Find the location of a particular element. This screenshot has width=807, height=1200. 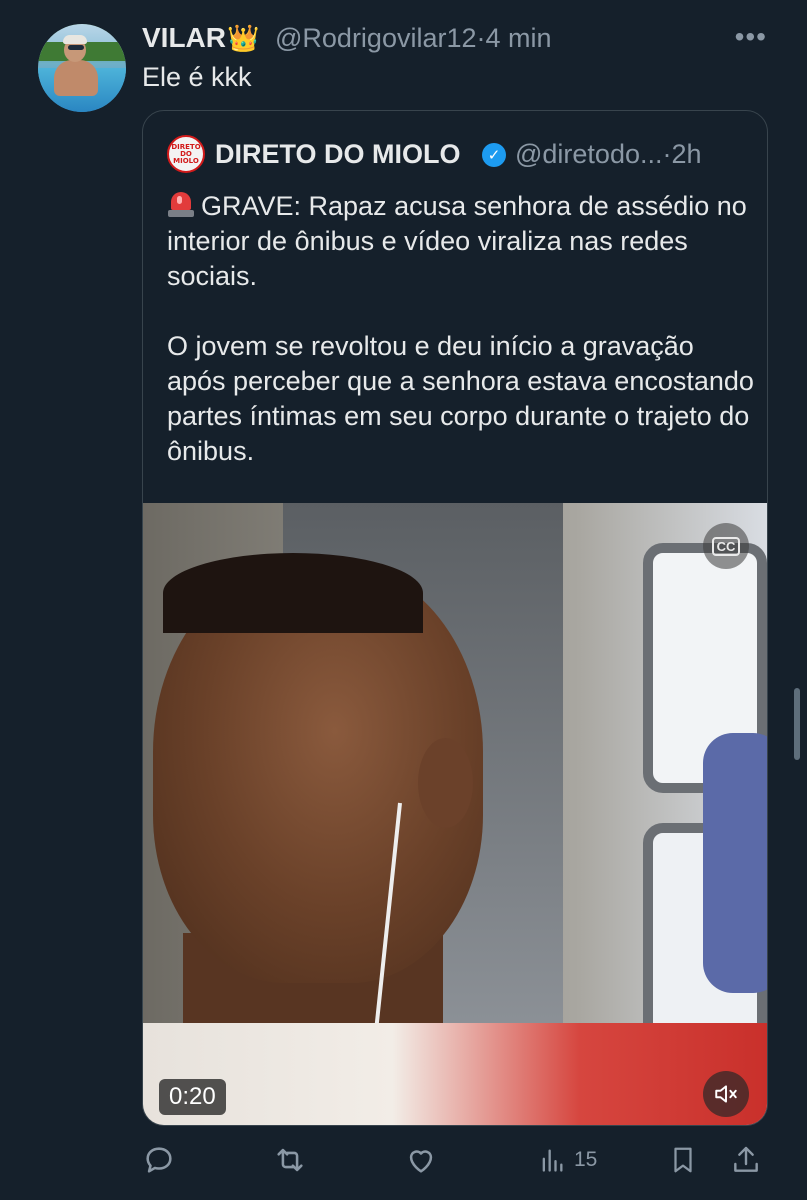

like-button is located at coordinates (421, 1160).